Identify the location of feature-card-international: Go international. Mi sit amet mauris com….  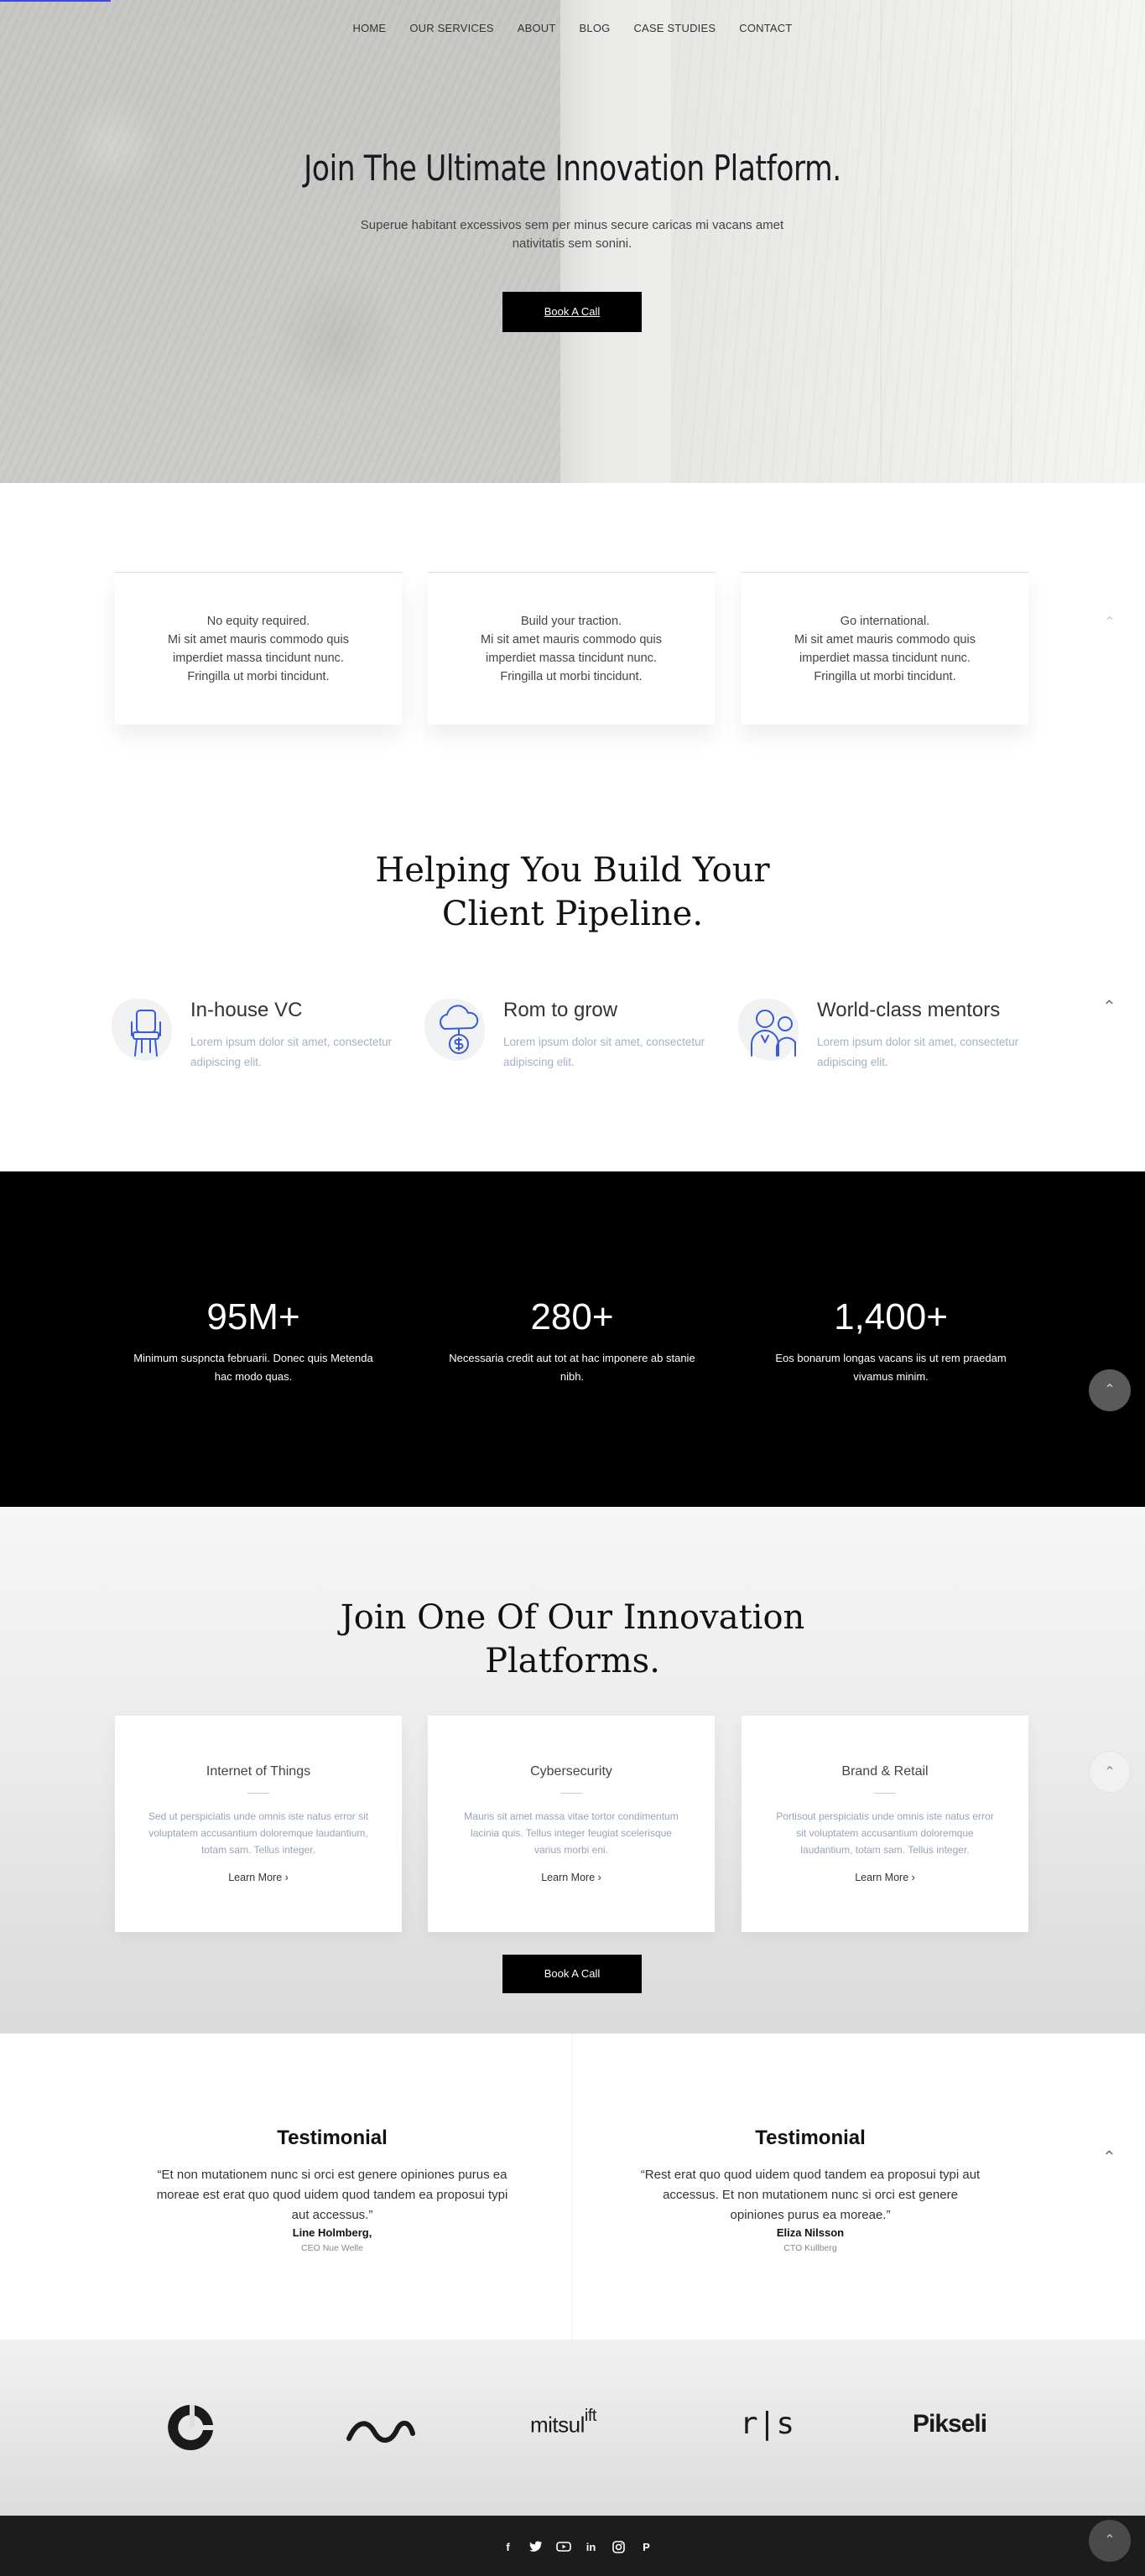
(885, 648).